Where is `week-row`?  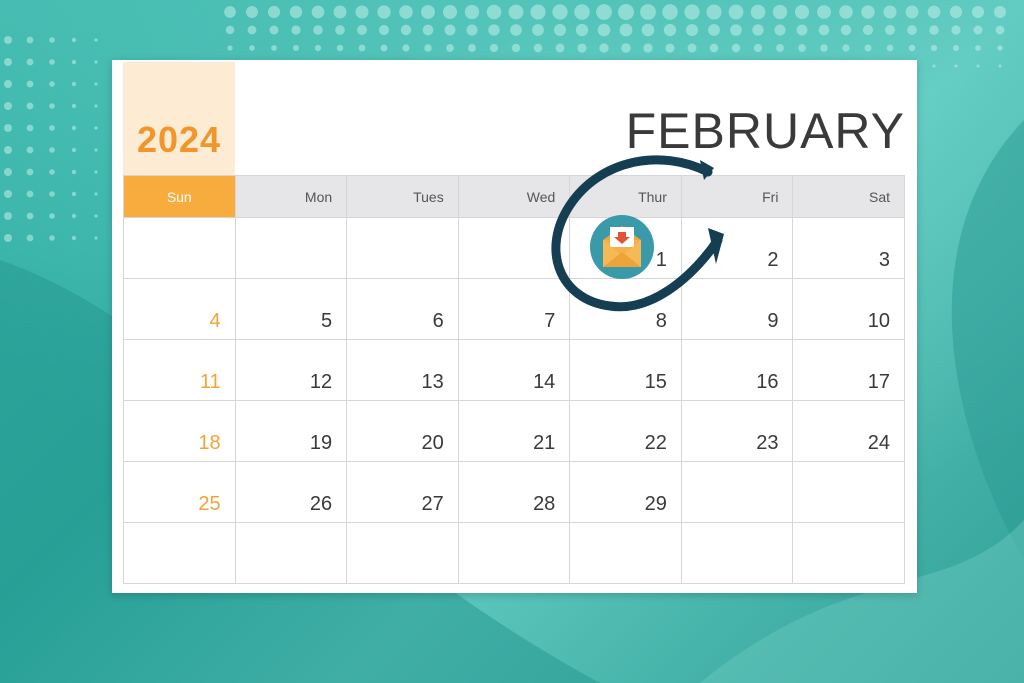
week-row is located at coordinates (515, 553).